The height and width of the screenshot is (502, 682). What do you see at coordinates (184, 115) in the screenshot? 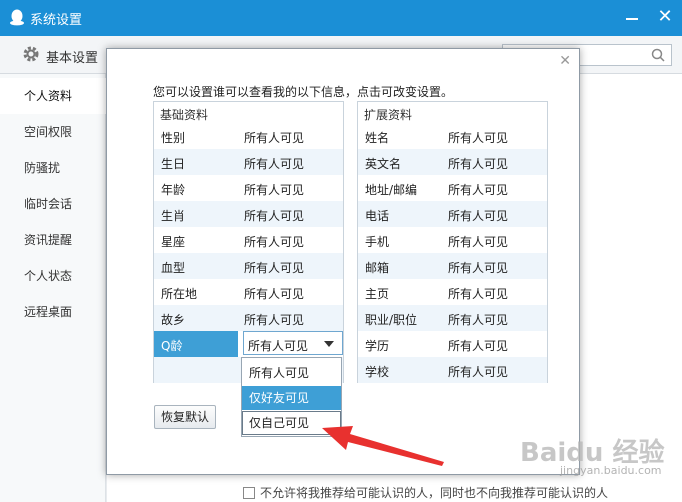
I see `basic-info-title: 基础资料` at bounding box center [184, 115].